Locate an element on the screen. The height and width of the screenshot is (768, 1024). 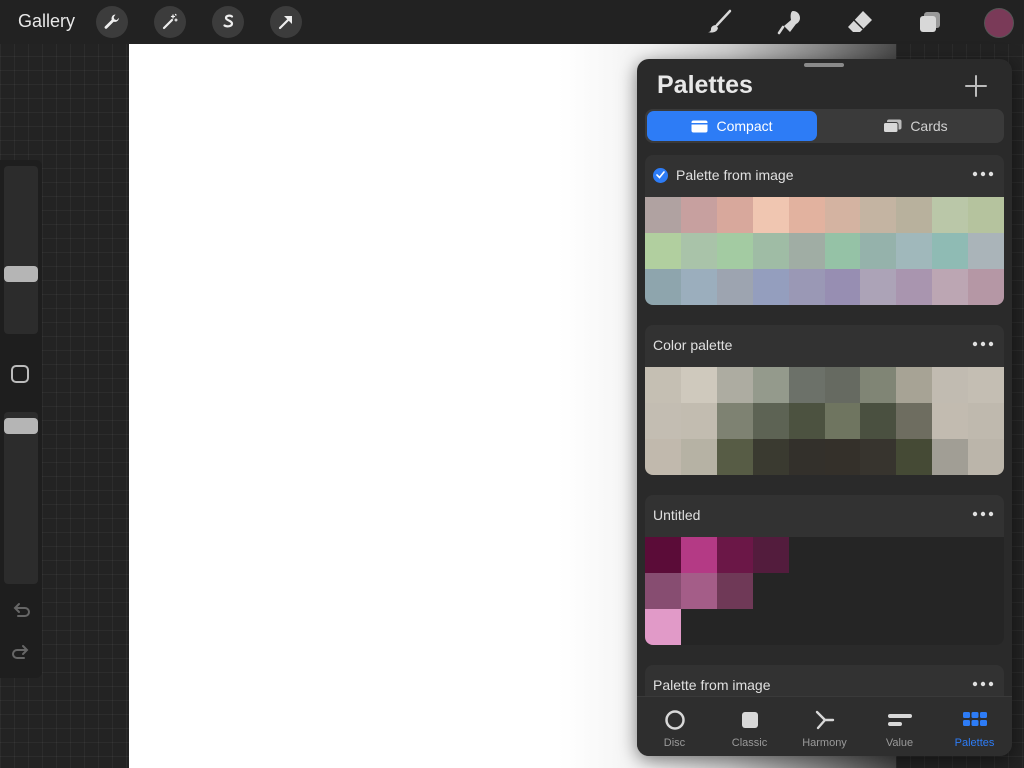
opacity-thumb is located at coordinates (21, 426).